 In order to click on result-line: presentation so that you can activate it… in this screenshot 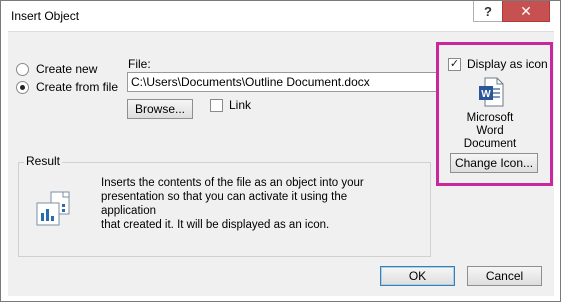, I will do `click(224, 204)`.